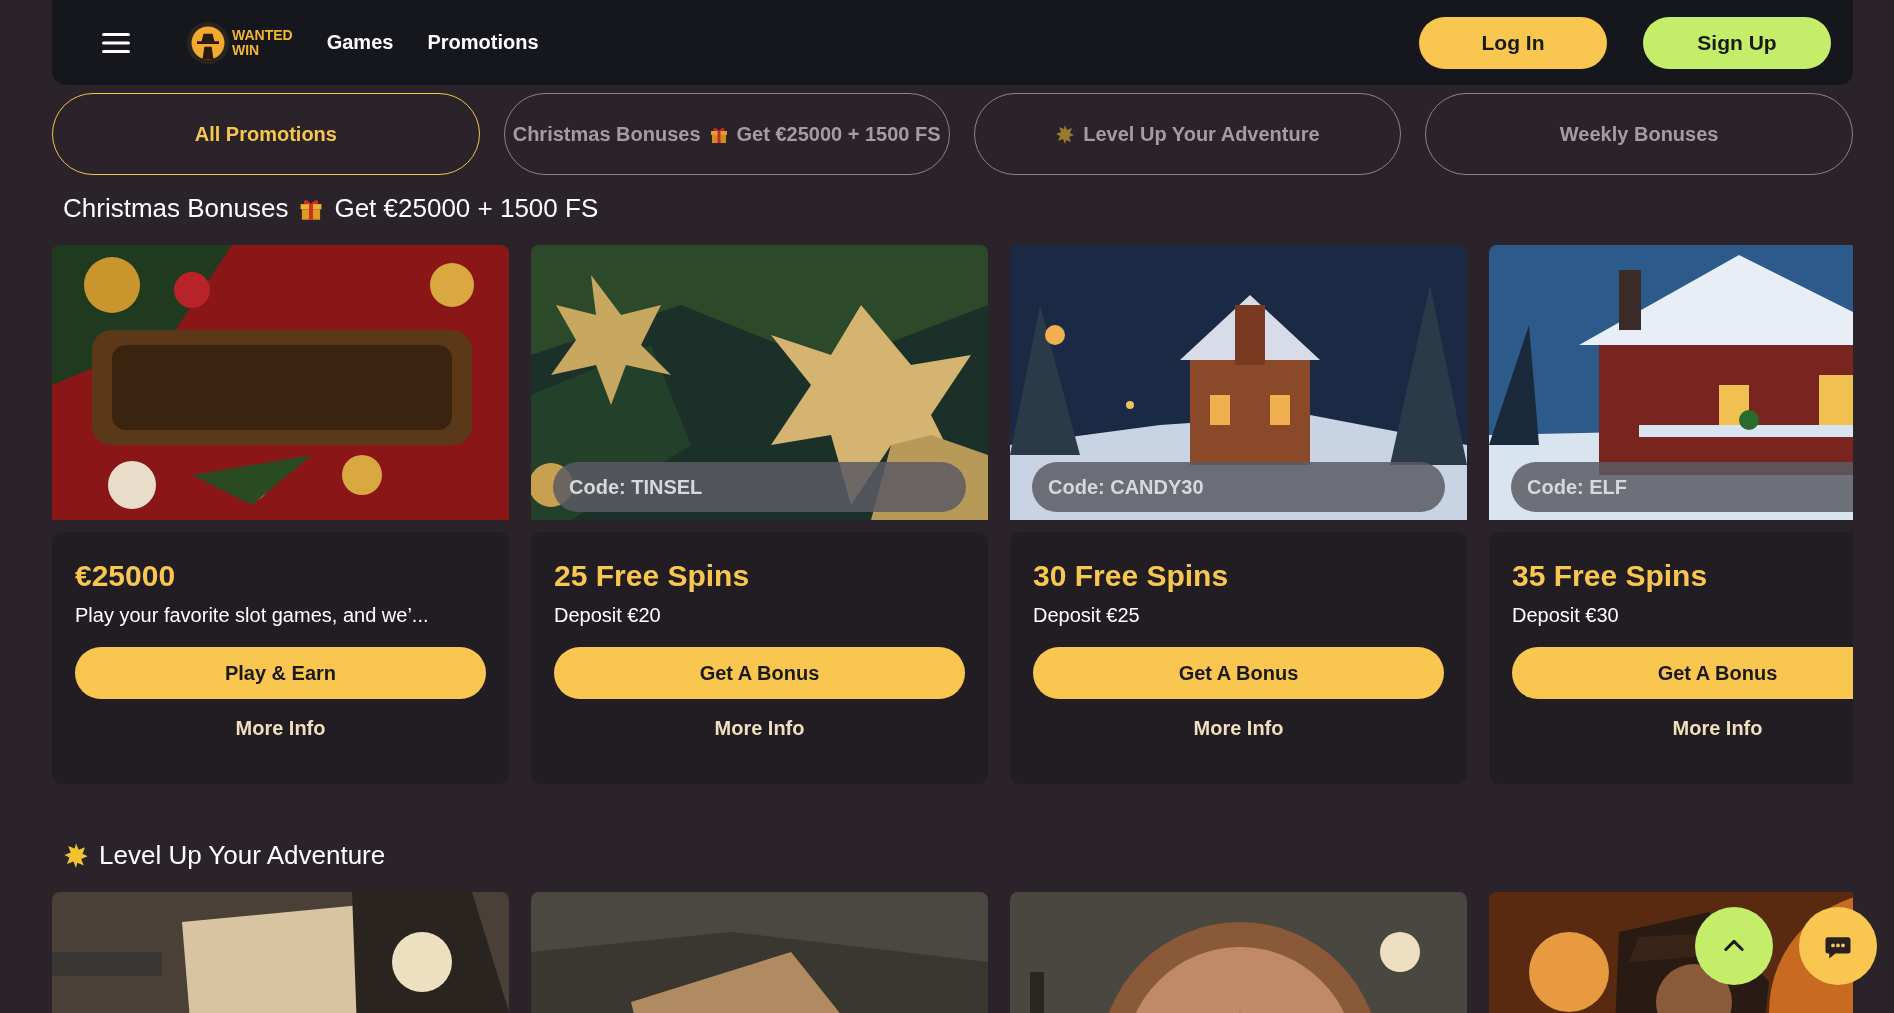 Image resolution: width=1894 pixels, height=1013 pixels. I want to click on sign-up-button: Sign Up, so click(1737, 42).